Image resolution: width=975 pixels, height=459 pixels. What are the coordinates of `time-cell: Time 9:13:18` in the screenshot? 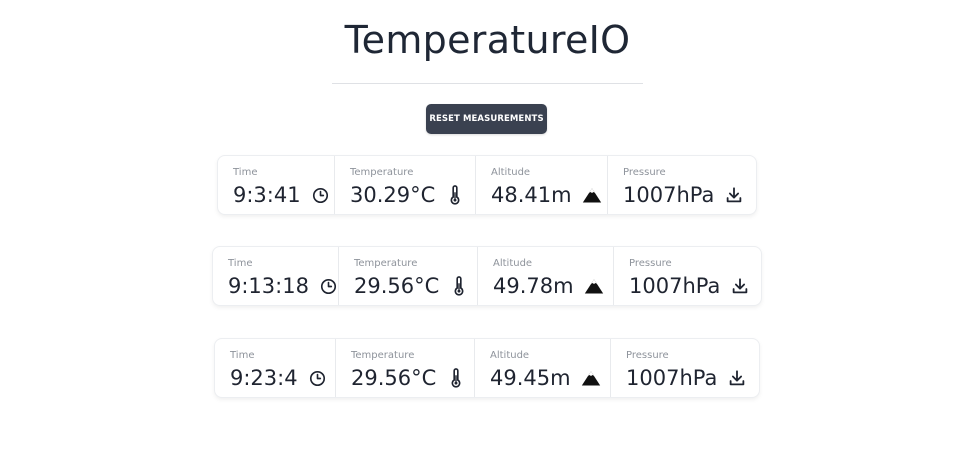 It's located at (276, 276).